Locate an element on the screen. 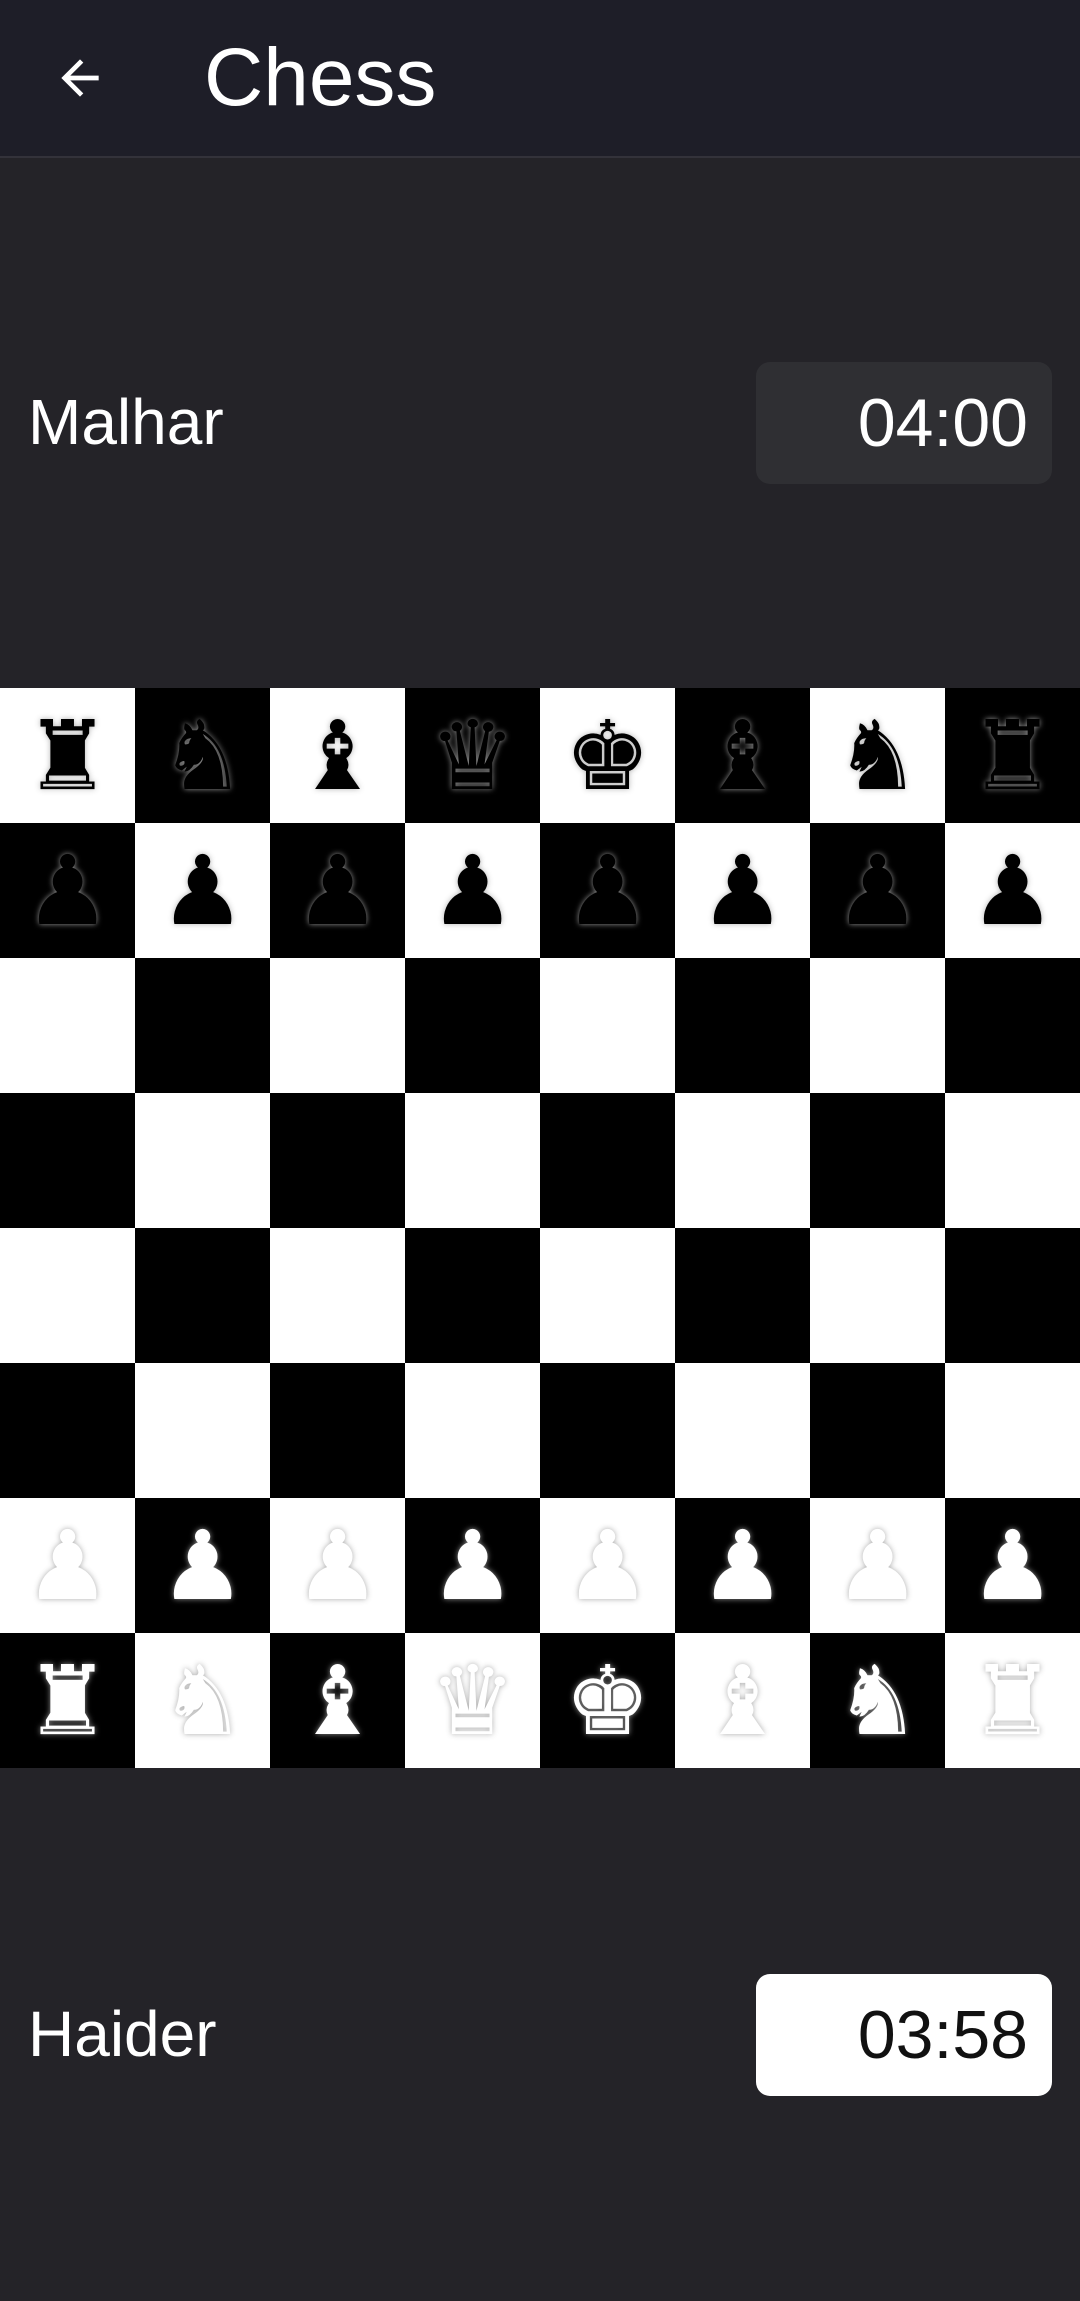 Image resolution: width=1080 pixels, height=2301 pixels. white-queen-piece: ♛ is located at coordinates (472, 1701).